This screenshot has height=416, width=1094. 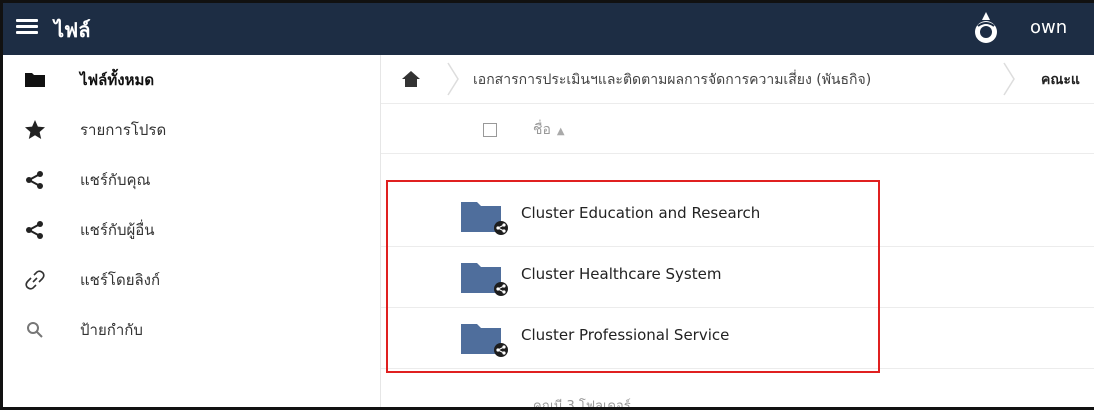 What do you see at coordinates (27, 27) in the screenshot?
I see `menu-icon` at bounding box center [27, 27].